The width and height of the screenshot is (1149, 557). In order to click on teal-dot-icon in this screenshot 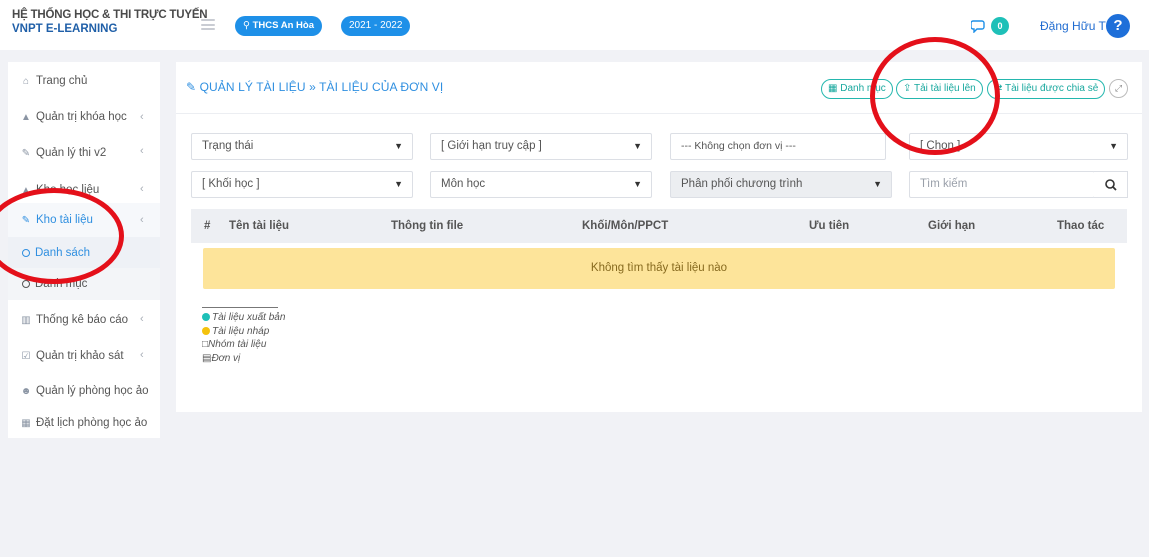, I will do `click(206, 317)`.